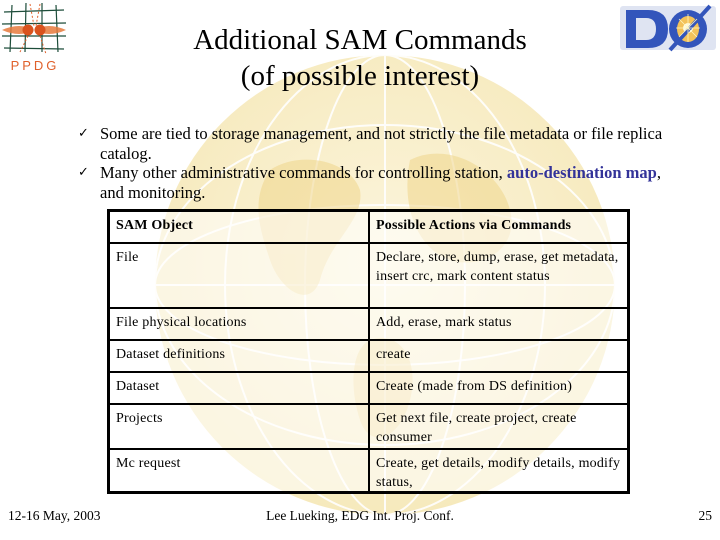 The height and width of the screenshot is (540, 720). I want to click on footer-author: Lee Lueking, EDG Int. Proj. Conf., so click(360, 515).